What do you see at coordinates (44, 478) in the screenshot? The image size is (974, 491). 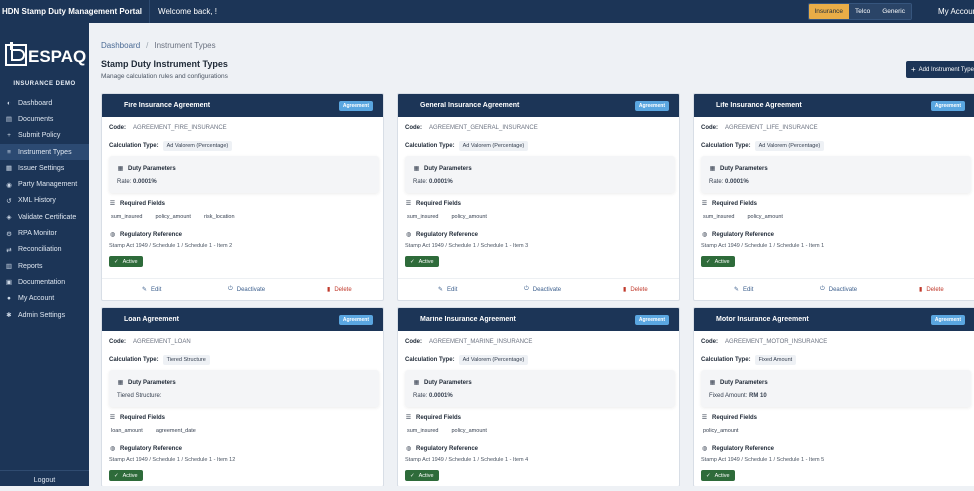 I see `logout-button: Logout` at bounding box center [44, 478].